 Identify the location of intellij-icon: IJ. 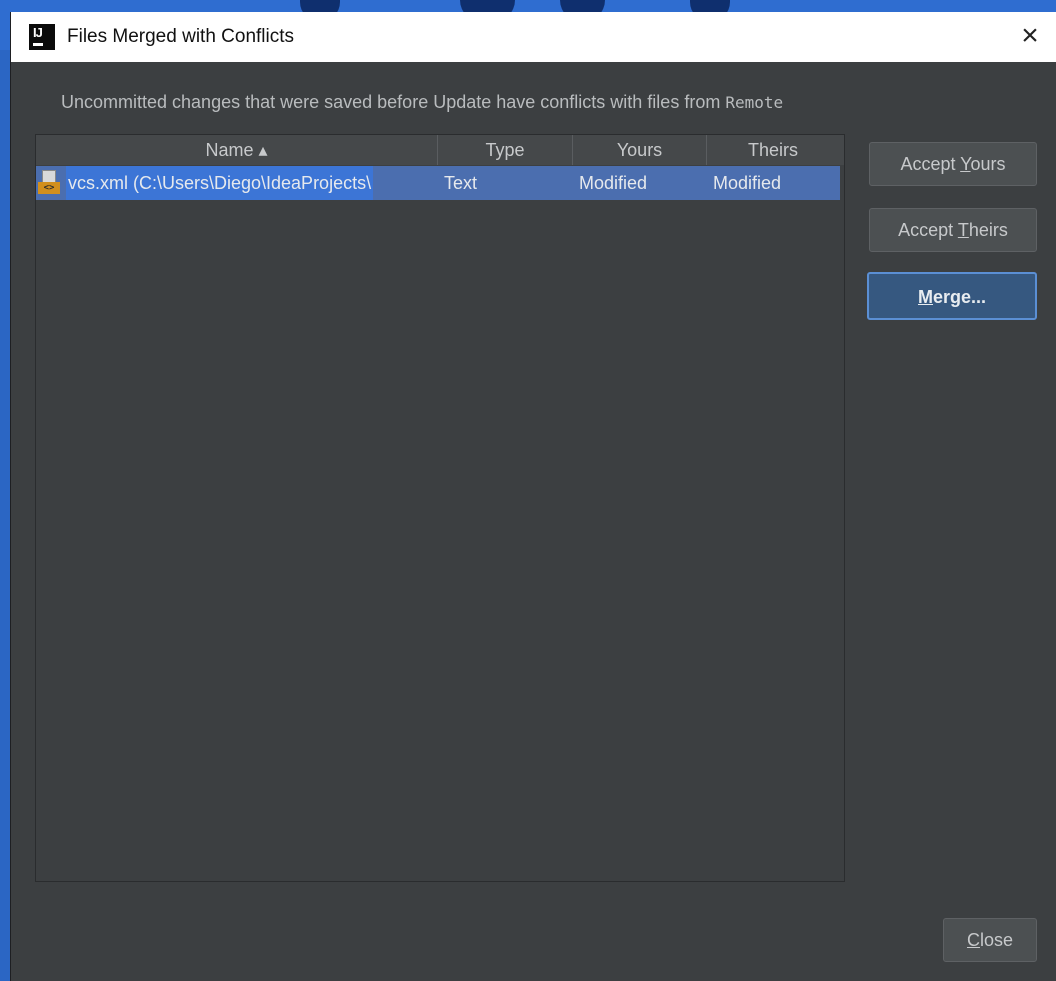
(42, 37).